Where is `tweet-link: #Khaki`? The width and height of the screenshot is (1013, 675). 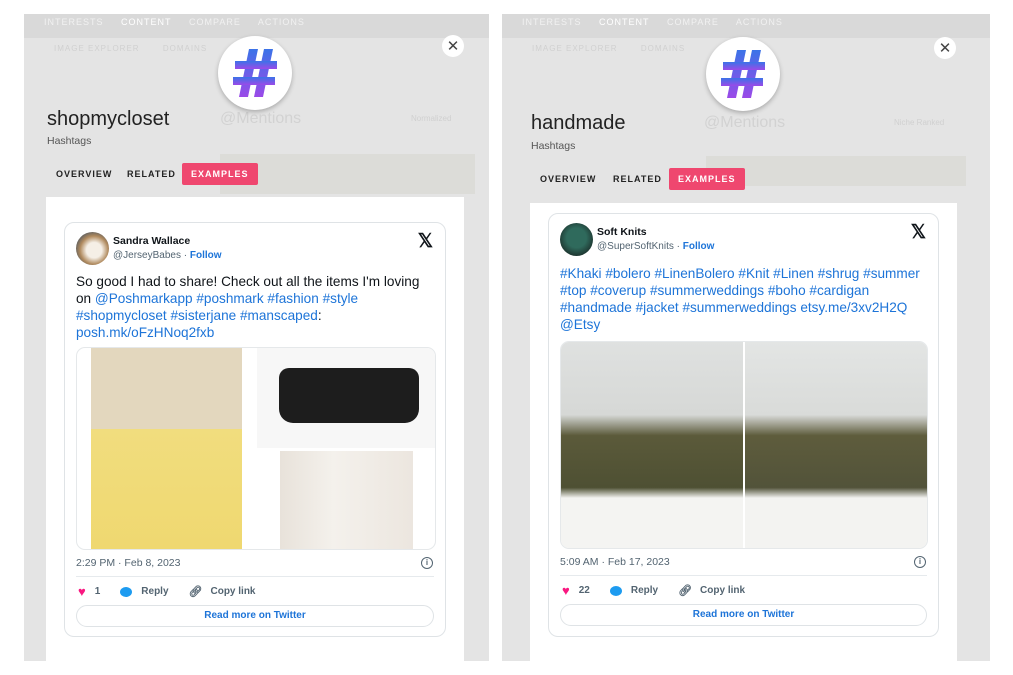 tweet-link: #Khaki is located at coordinates (581, 273).